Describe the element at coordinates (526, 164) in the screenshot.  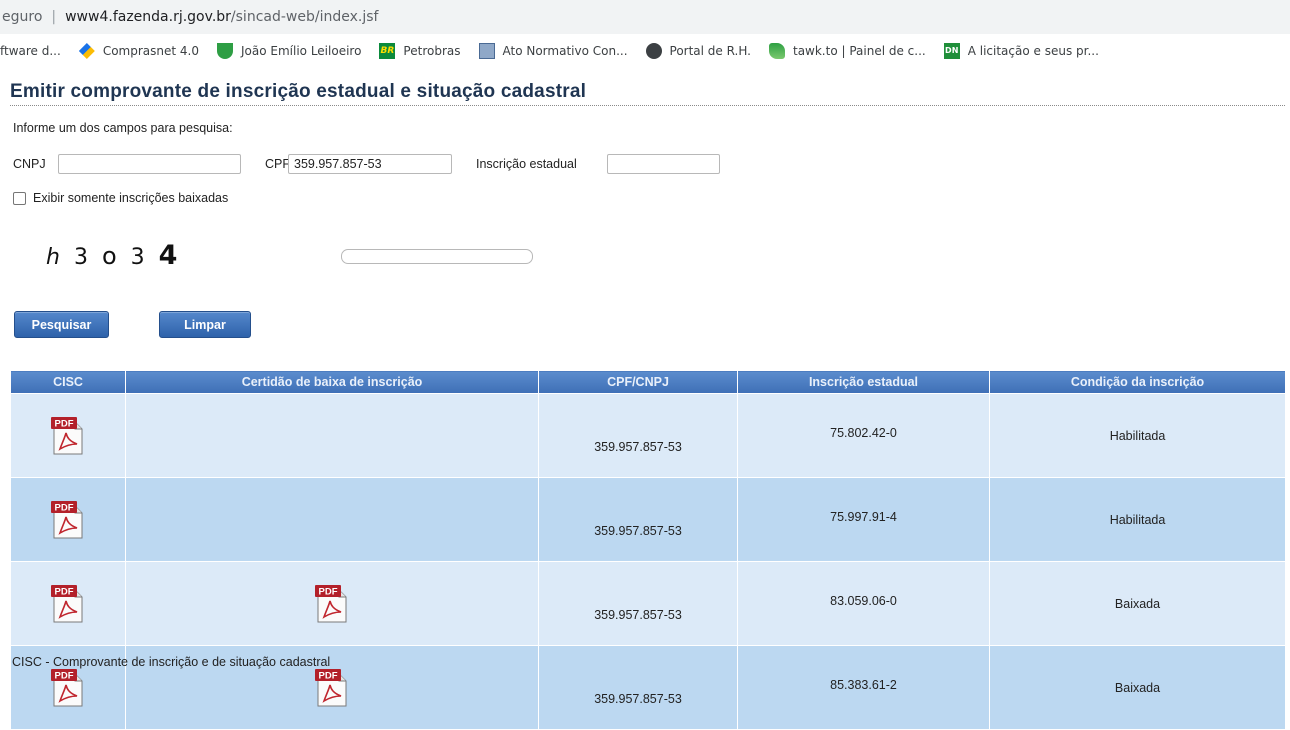
I see `ie-label: Inscrição estadual` at that location.